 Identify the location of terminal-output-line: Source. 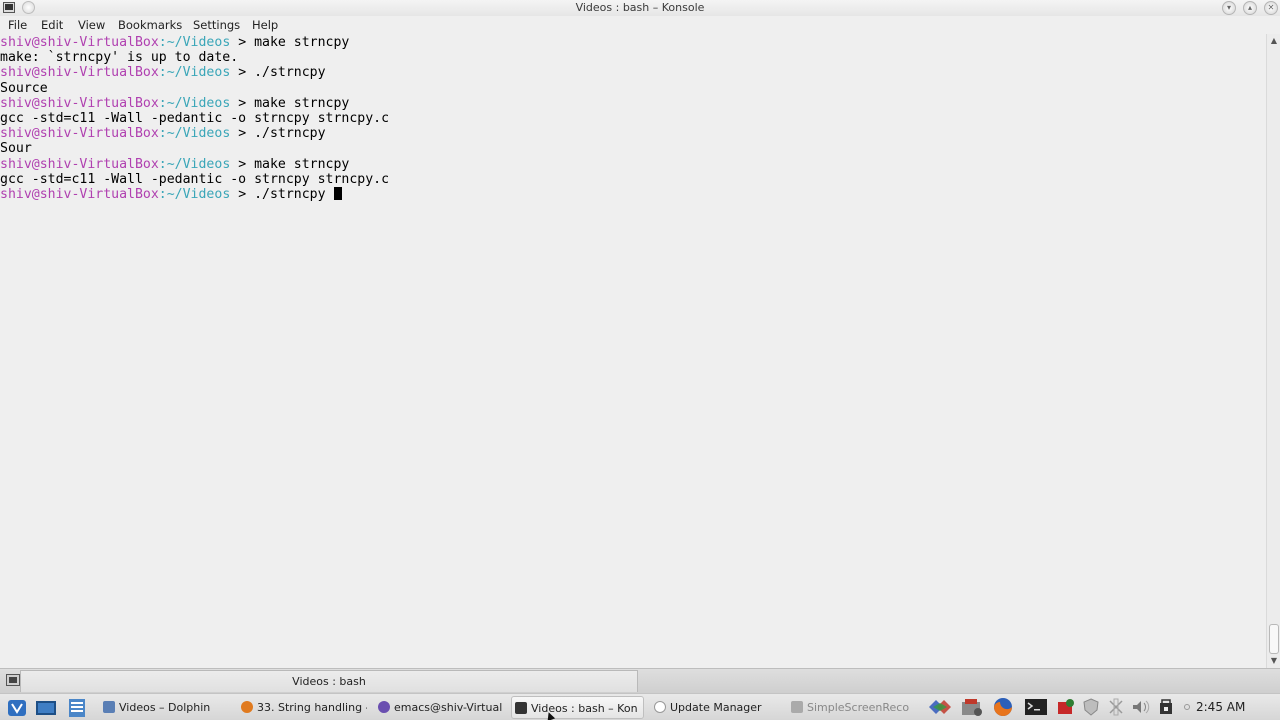
(633, 88).